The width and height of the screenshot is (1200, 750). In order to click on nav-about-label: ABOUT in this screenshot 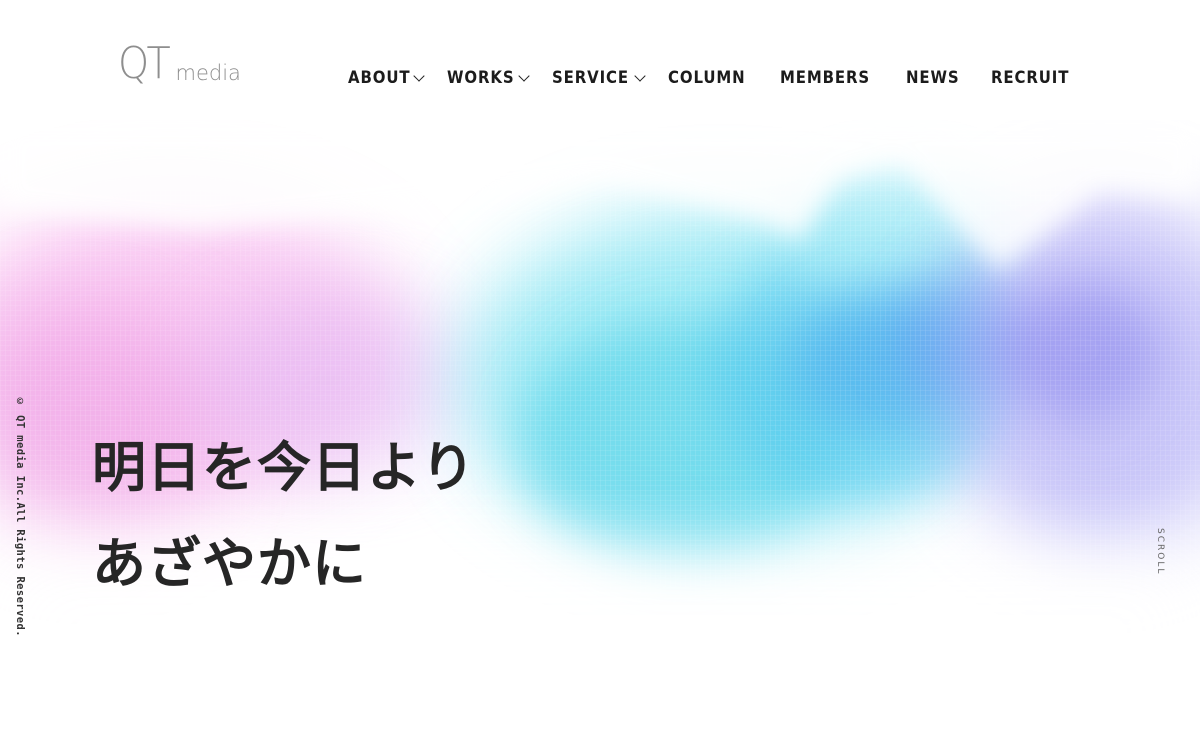, I will do `click(379, 78)`.